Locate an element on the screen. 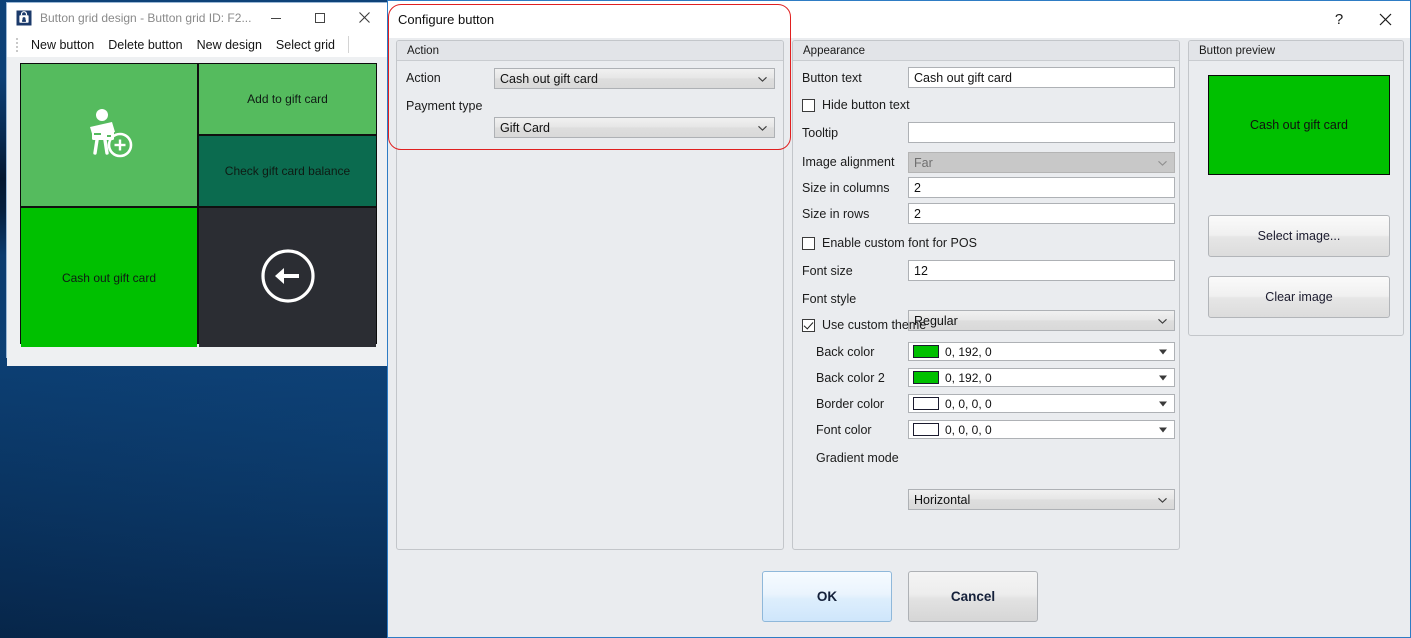 The width and height of the screenshot is (1411, 638). size-in-rows-input: 2 is located at coordinates (1041, 213).